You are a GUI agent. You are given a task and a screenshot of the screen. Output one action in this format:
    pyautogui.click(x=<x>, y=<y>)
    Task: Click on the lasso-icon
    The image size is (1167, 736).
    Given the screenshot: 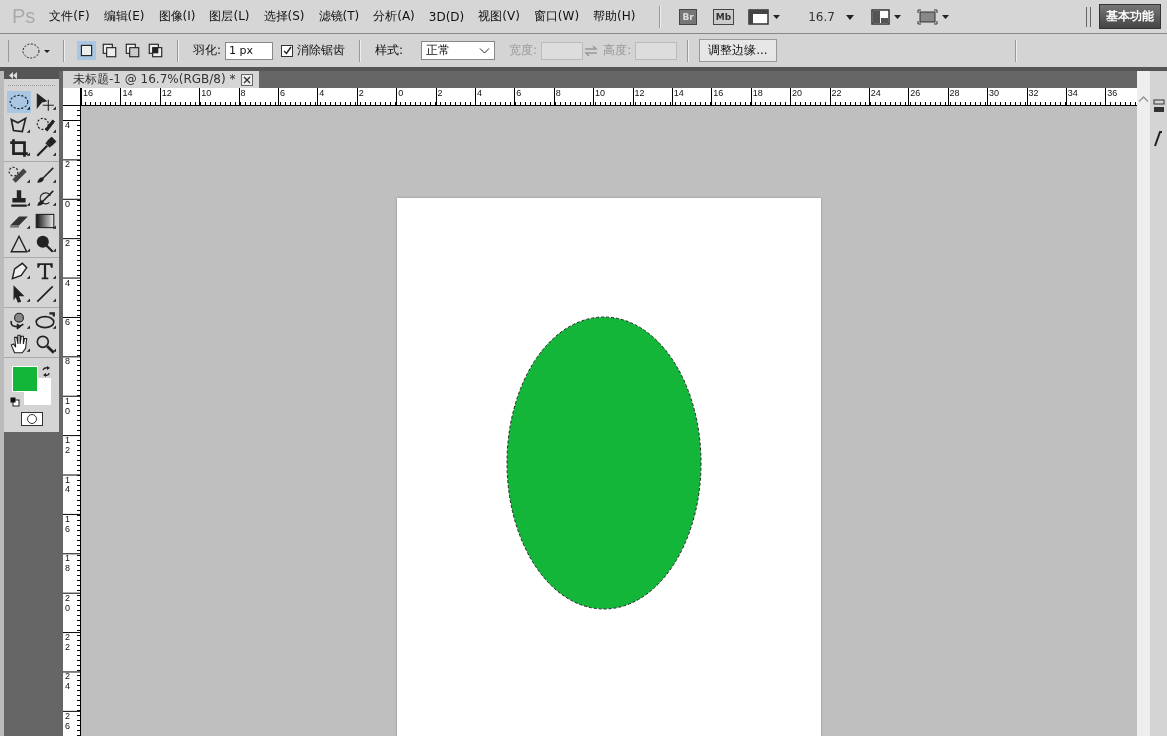 What is the action you would take?
    pyautogui.click(x=19, y=125)
    